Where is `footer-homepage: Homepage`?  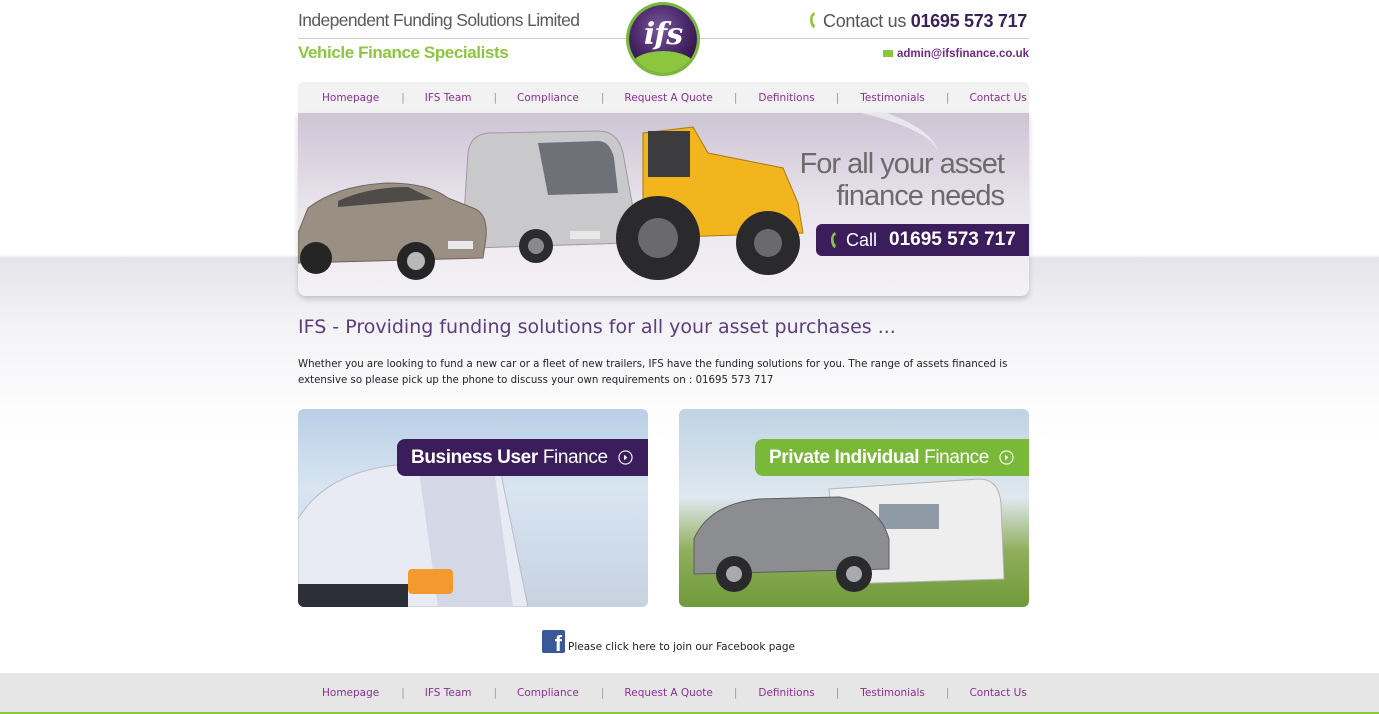 footer-homepage: Homepage is located at coordinates (350, 693).